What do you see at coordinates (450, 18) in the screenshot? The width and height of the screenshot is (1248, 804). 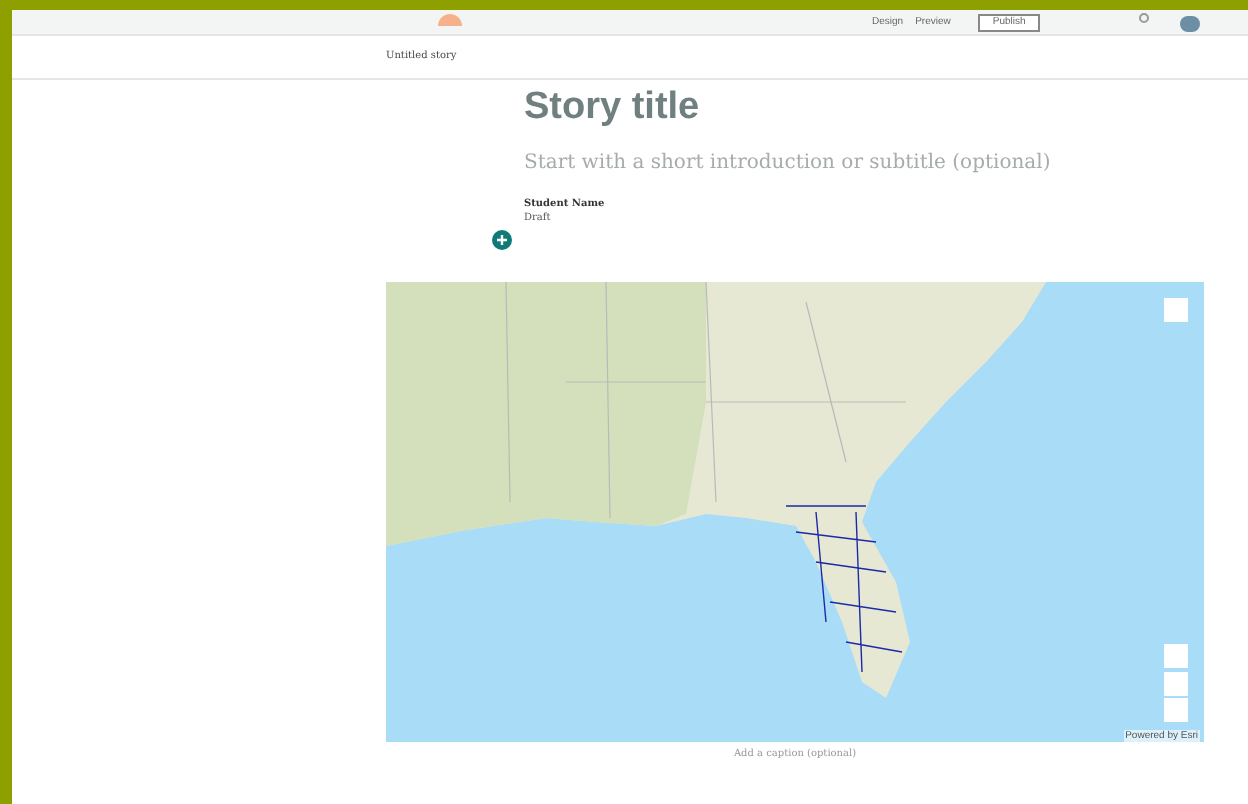 I see `logo-icon` at bounding box center [450, 18].